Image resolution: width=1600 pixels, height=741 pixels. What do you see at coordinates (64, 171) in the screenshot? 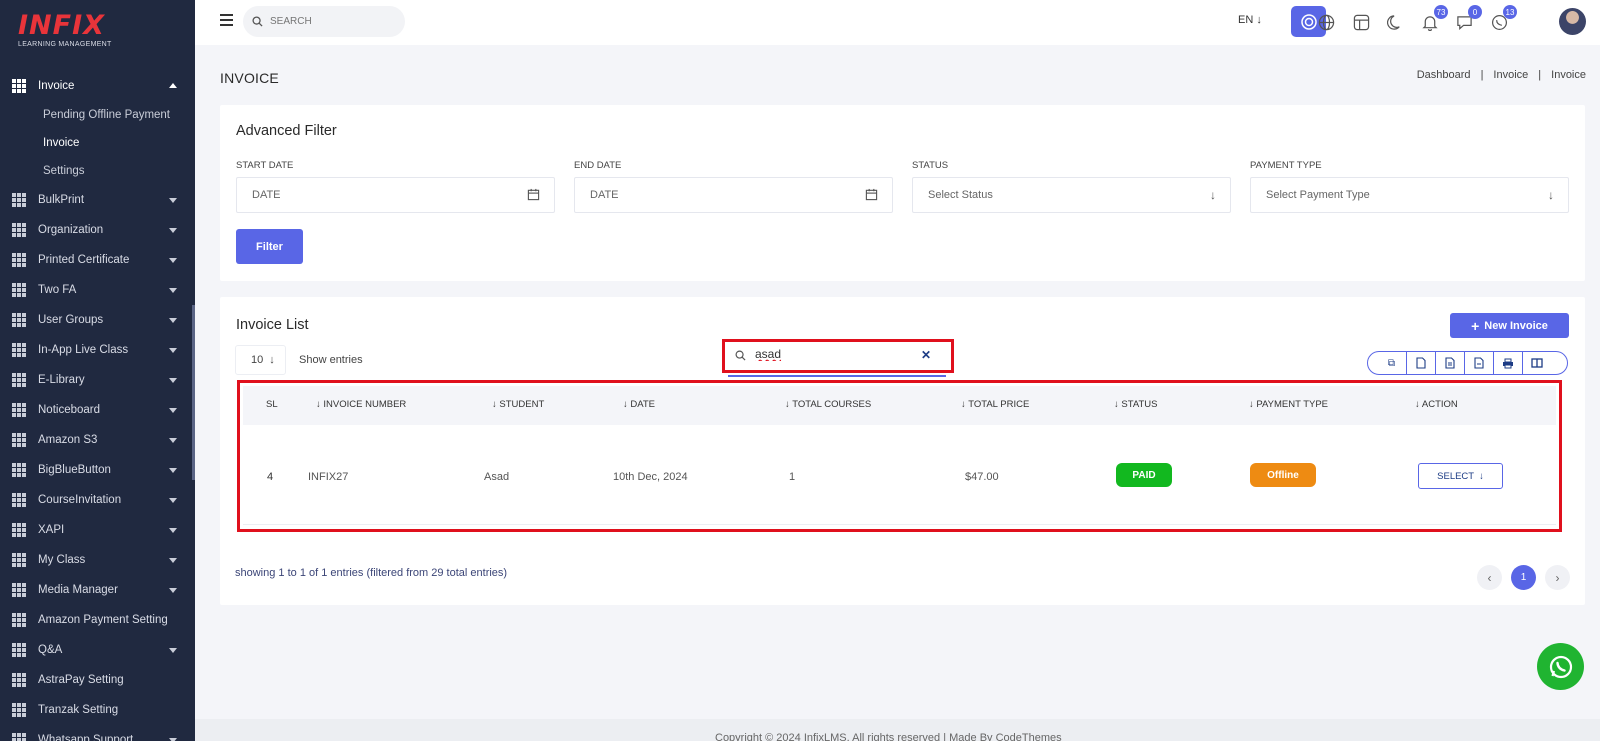
I see `sidebar-subitem-label: Settings` at bounding box center [64, 171].